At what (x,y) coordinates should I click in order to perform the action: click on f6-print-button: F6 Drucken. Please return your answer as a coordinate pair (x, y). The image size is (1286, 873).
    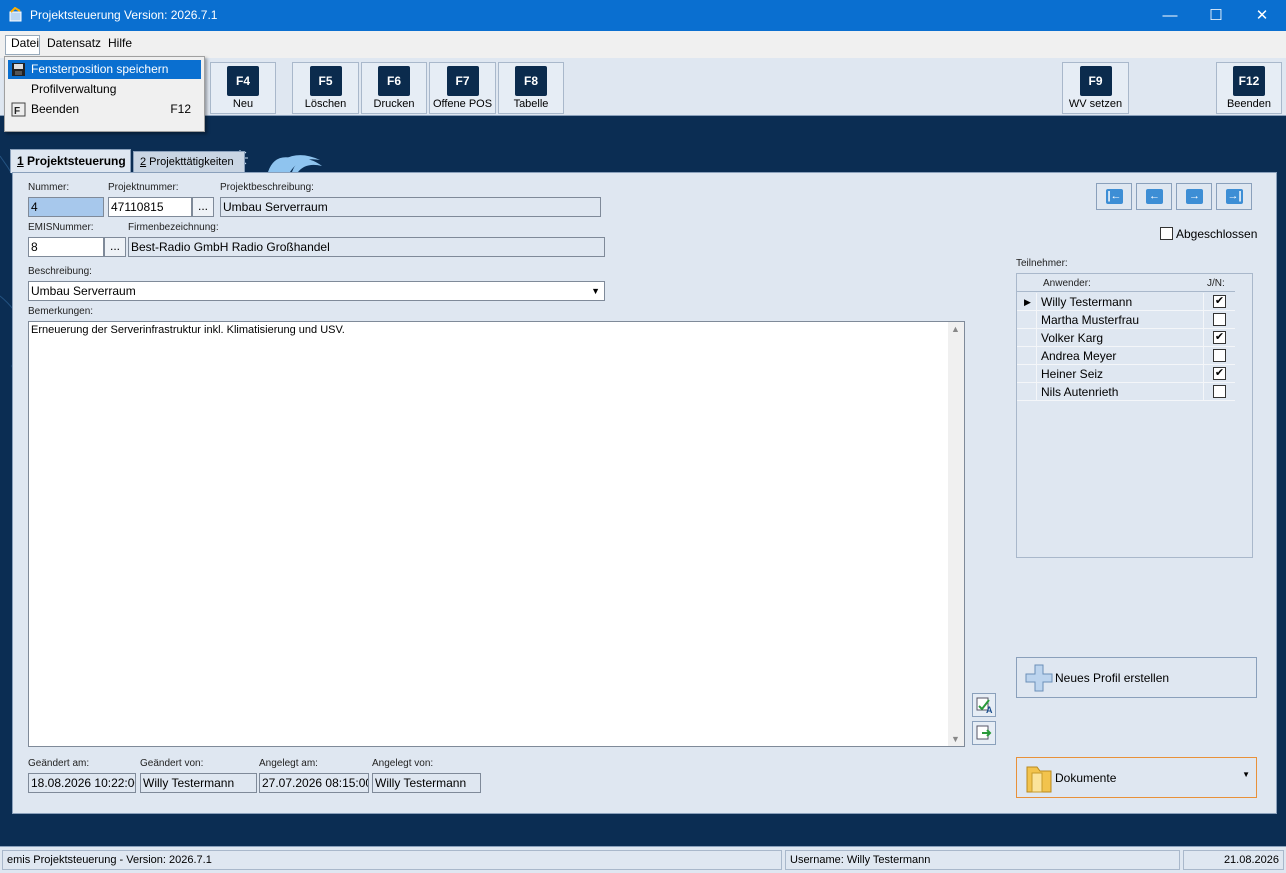
    Looking at the image, I should click on (394, 88).